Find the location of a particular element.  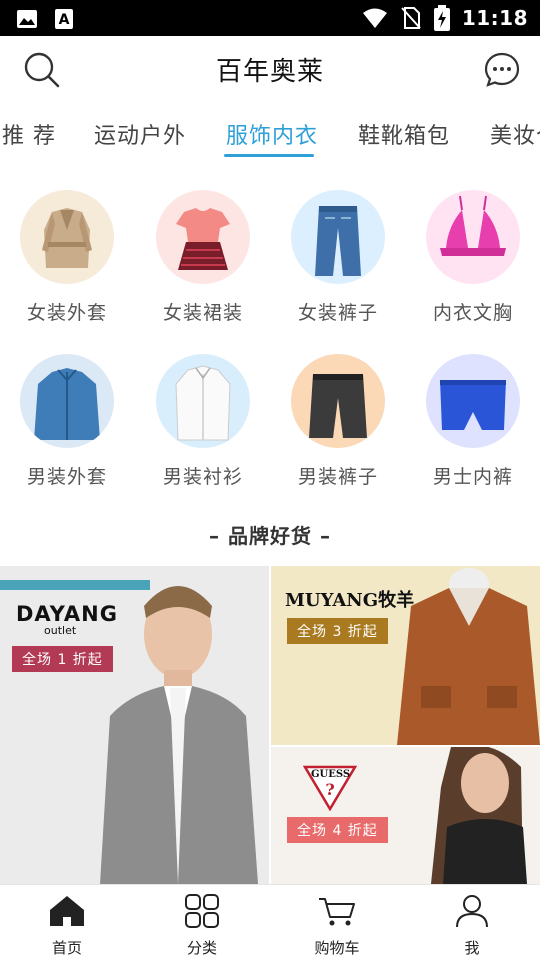

nav-cart: 购物车 is located at coordinates (337, 925).